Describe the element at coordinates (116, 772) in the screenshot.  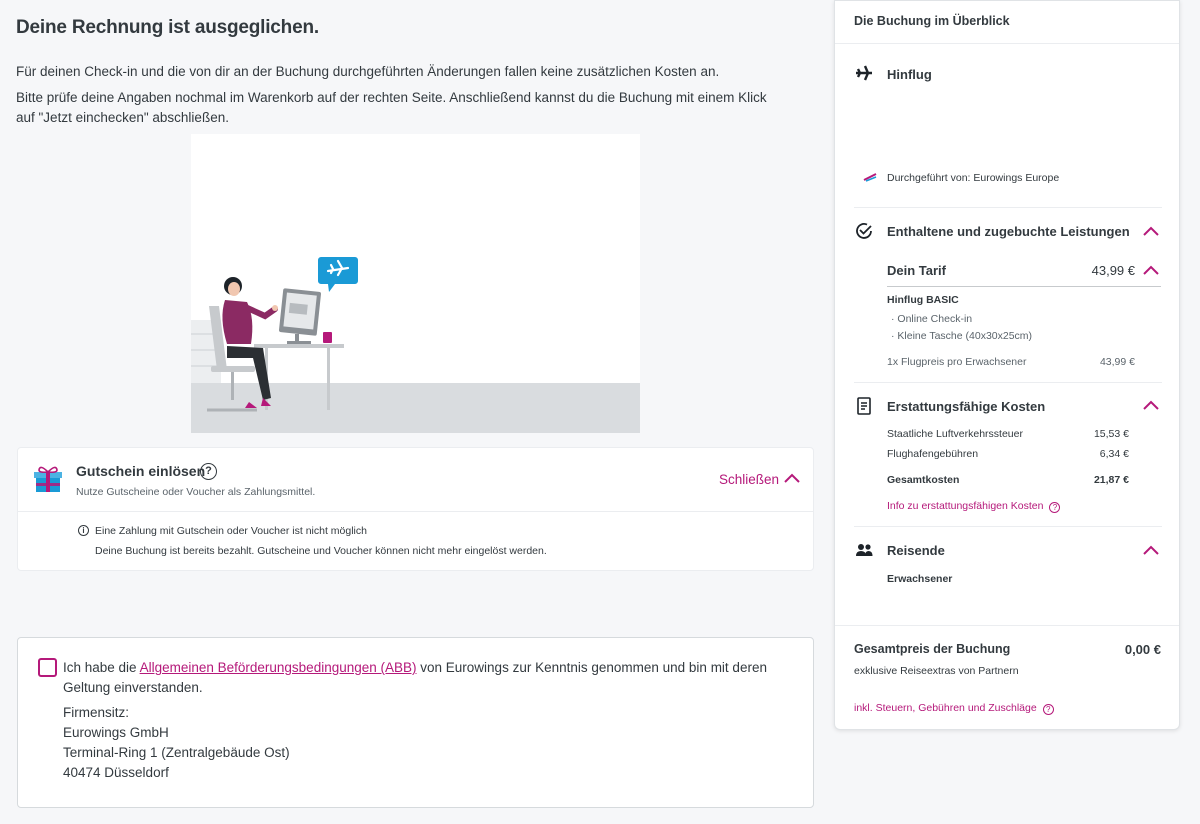
I see `address-line: 40474 Düsseldorf` at that location.